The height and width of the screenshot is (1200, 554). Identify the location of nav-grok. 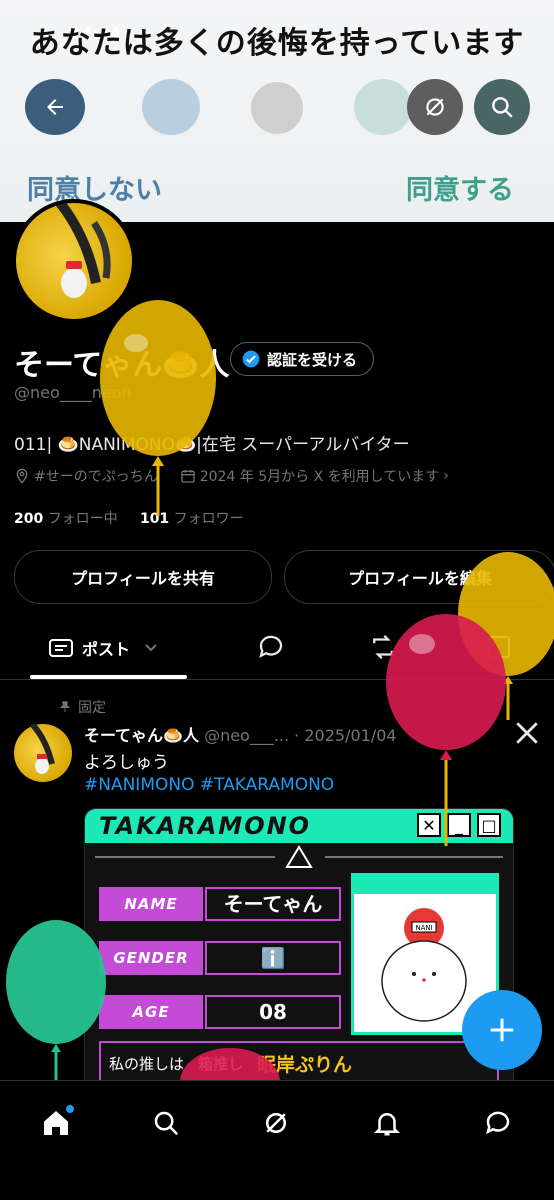
(276, 1123).